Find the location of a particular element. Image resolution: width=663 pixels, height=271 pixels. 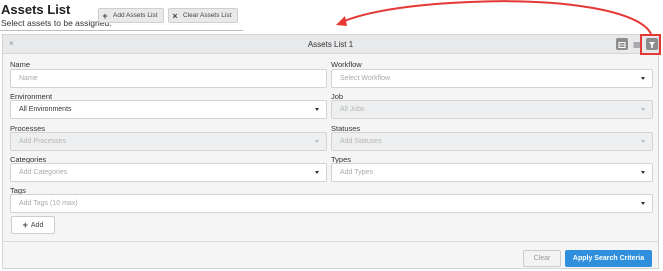

workflow-select: Select Workflow is located at coordinates (492, 78).